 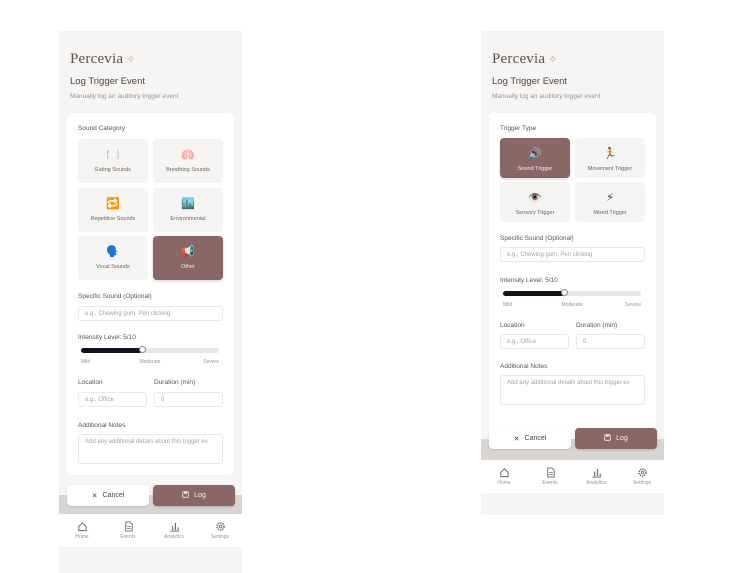 What do you see at coordinates (188, 204) in the screenshot?
I see `city-icon: 🏙️` at bounding box center [188, 204].